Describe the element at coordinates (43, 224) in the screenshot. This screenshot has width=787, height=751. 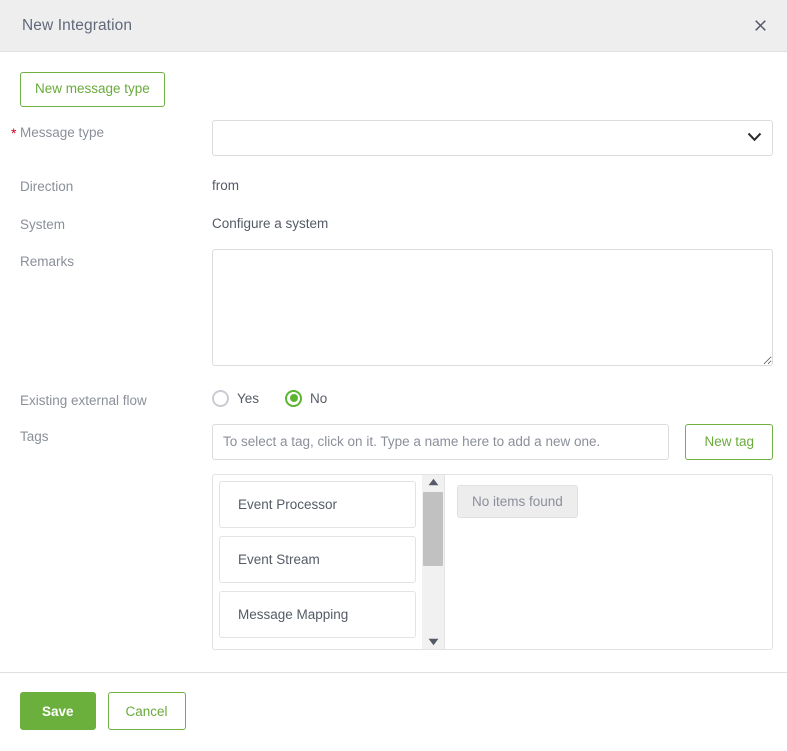
I see `system-label: System` at that location.